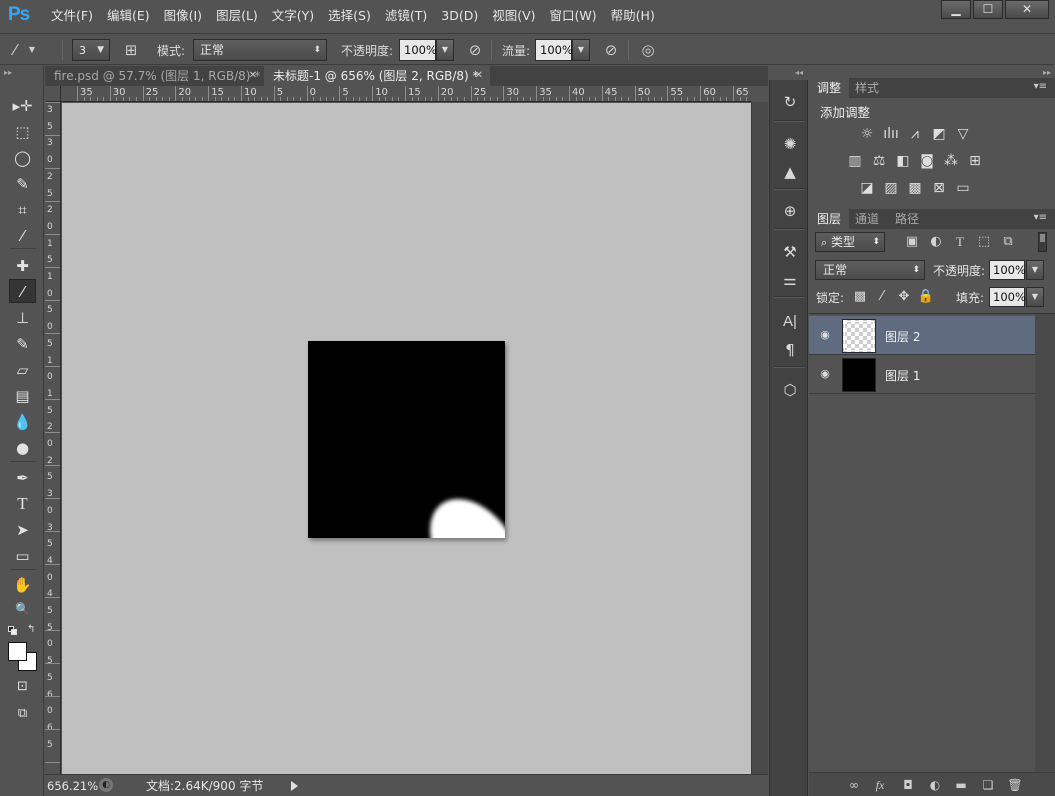  I want to click on layer-opacity-input: 100%, so click(1007, 270).